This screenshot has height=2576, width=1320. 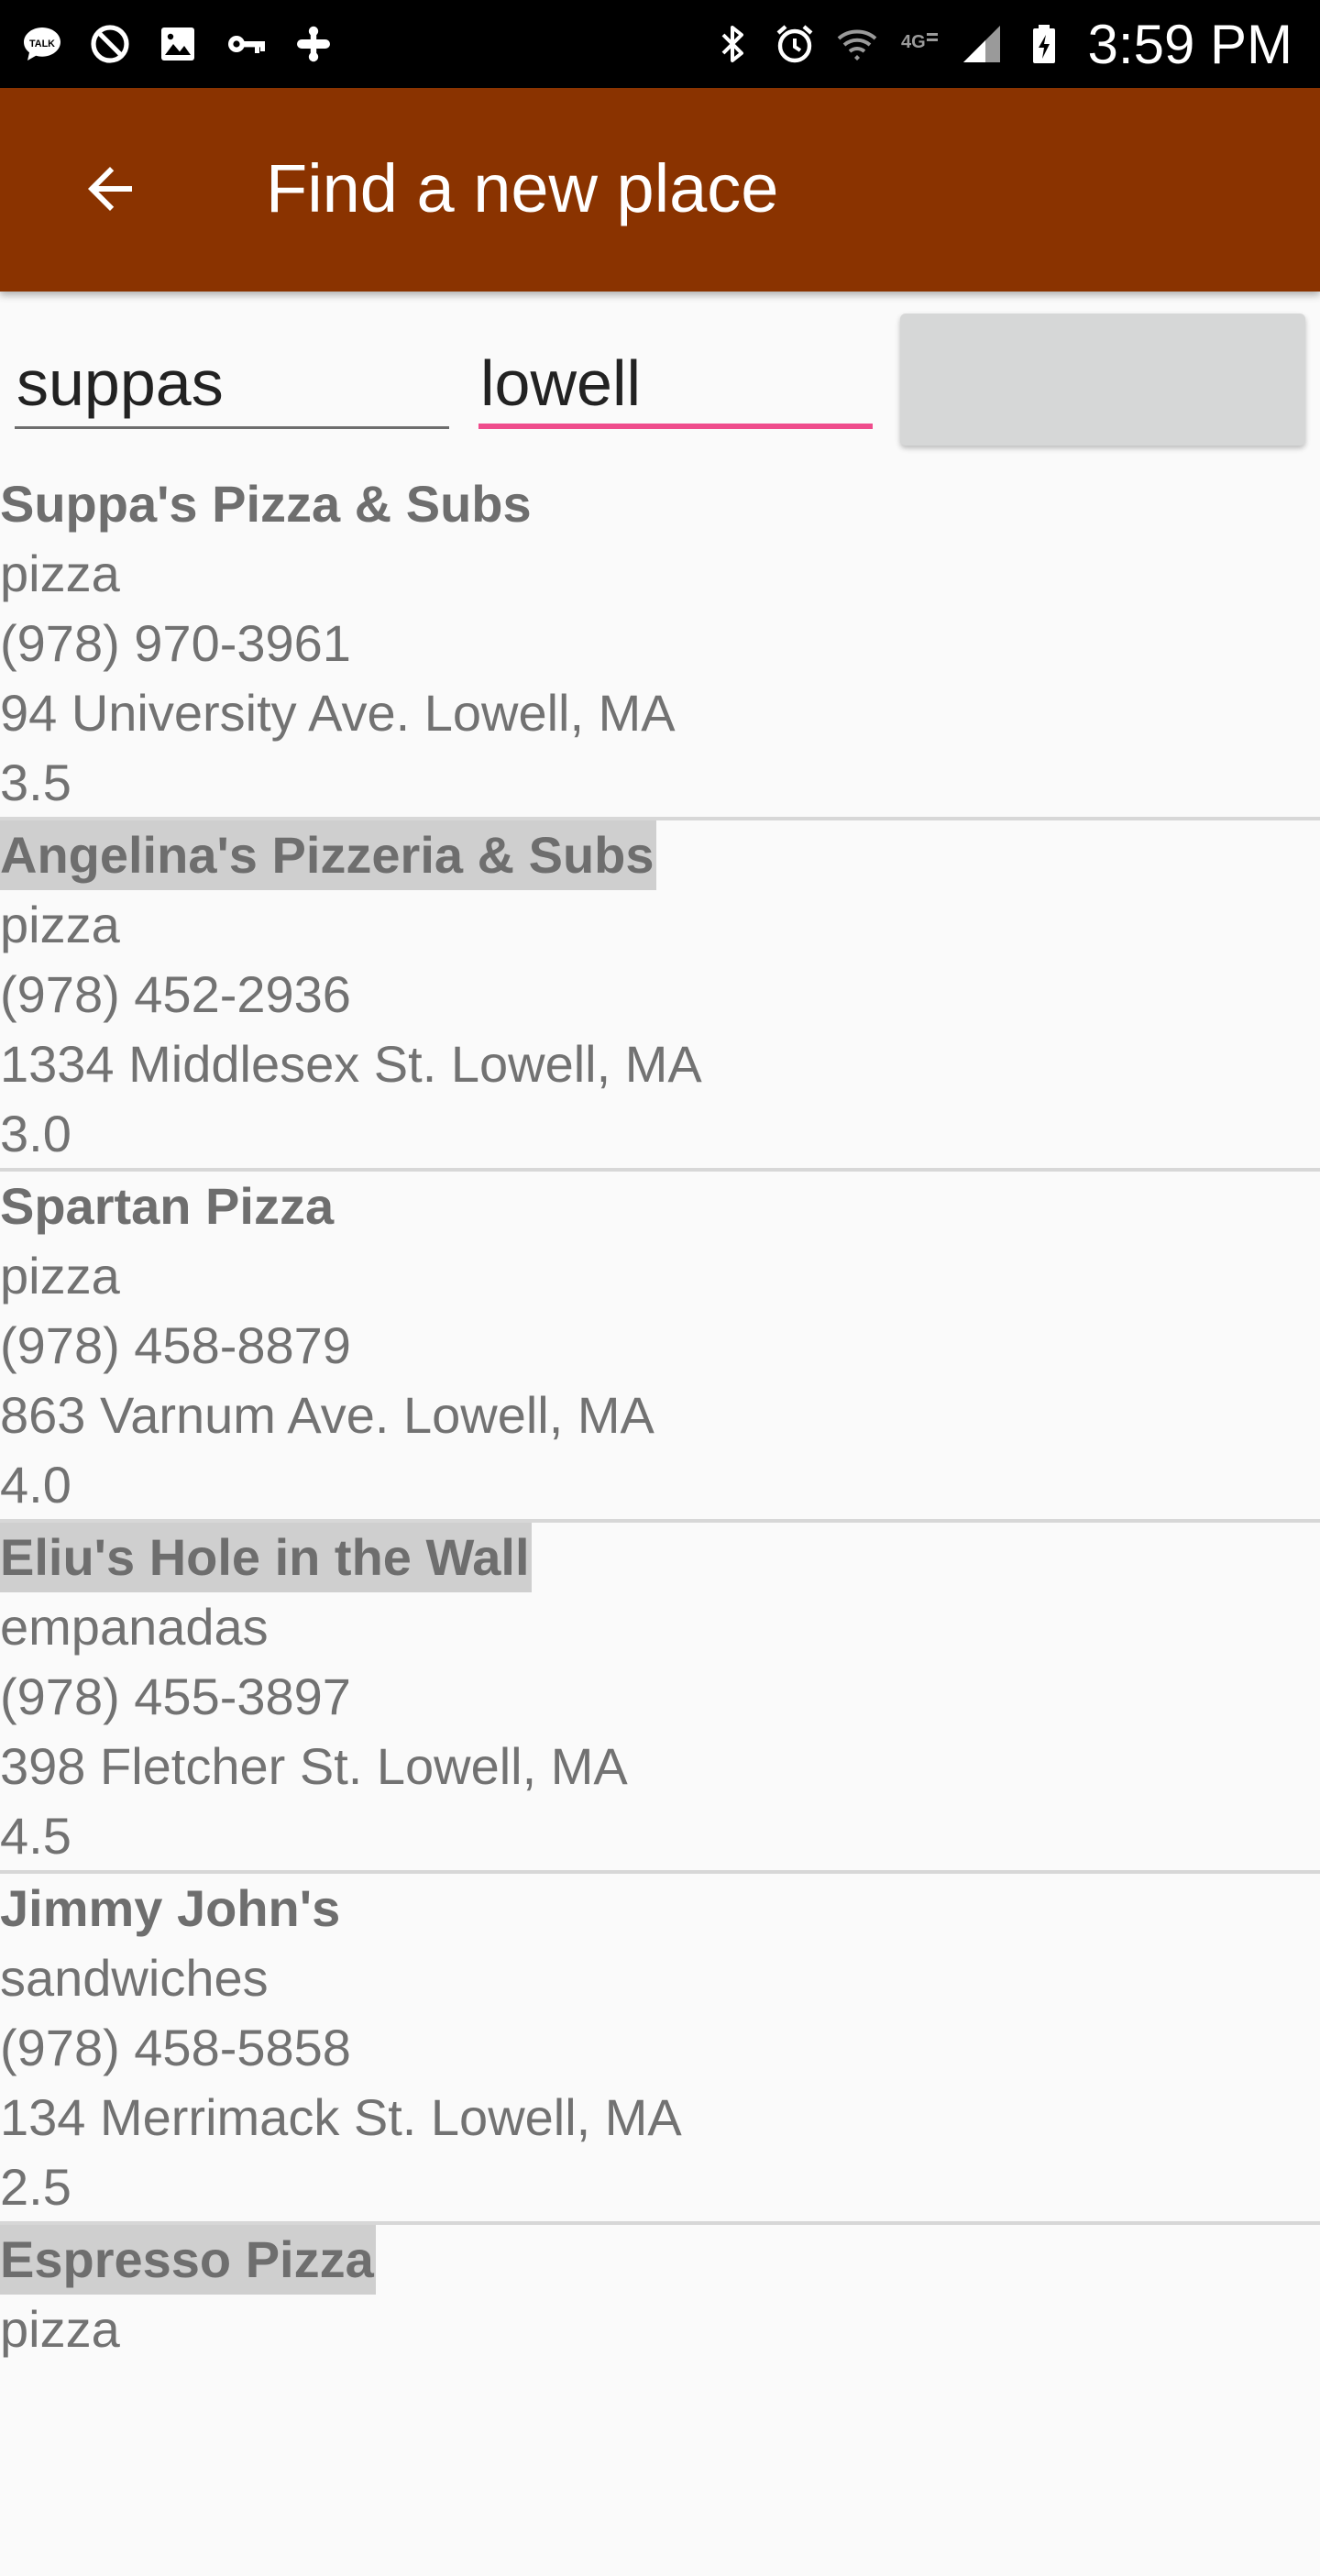 What do you see at coordinates (1189, 44) in the screenshot?
I see `status-time: 3:59 PM` at bounding box center [1189, 44].